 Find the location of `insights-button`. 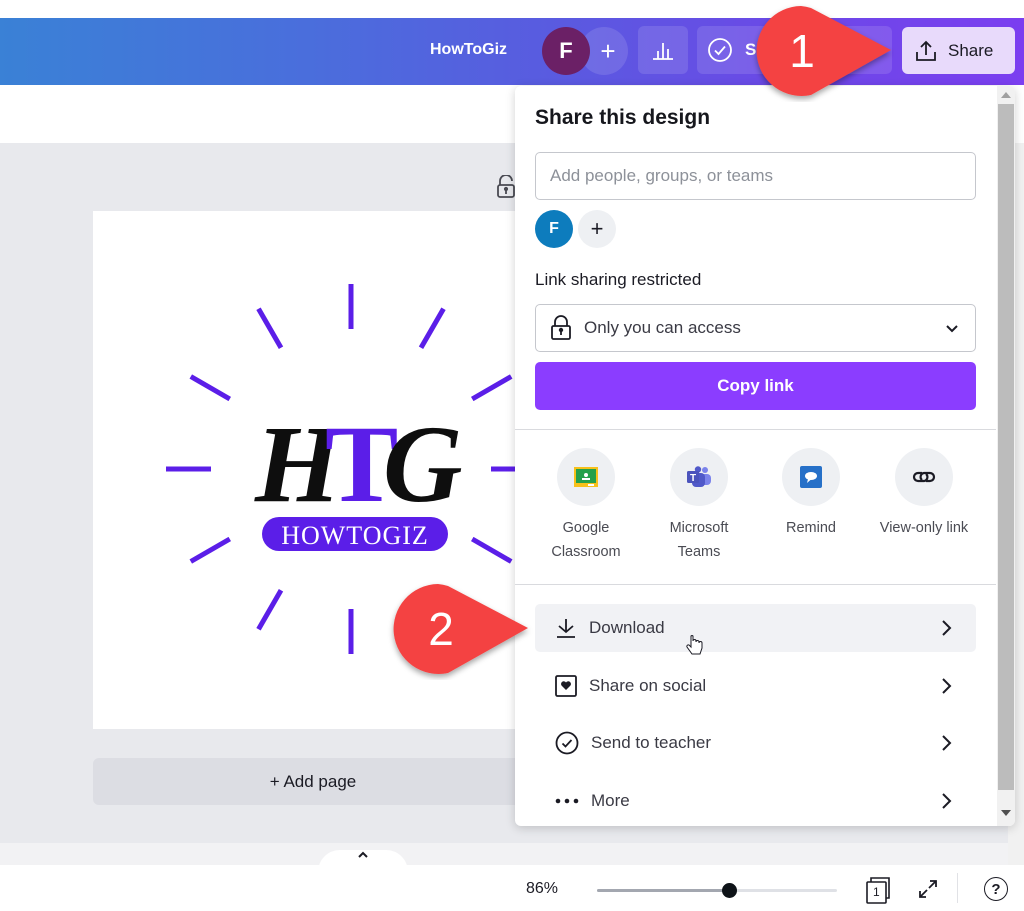

insights-button is located at coordinates (663, 50).